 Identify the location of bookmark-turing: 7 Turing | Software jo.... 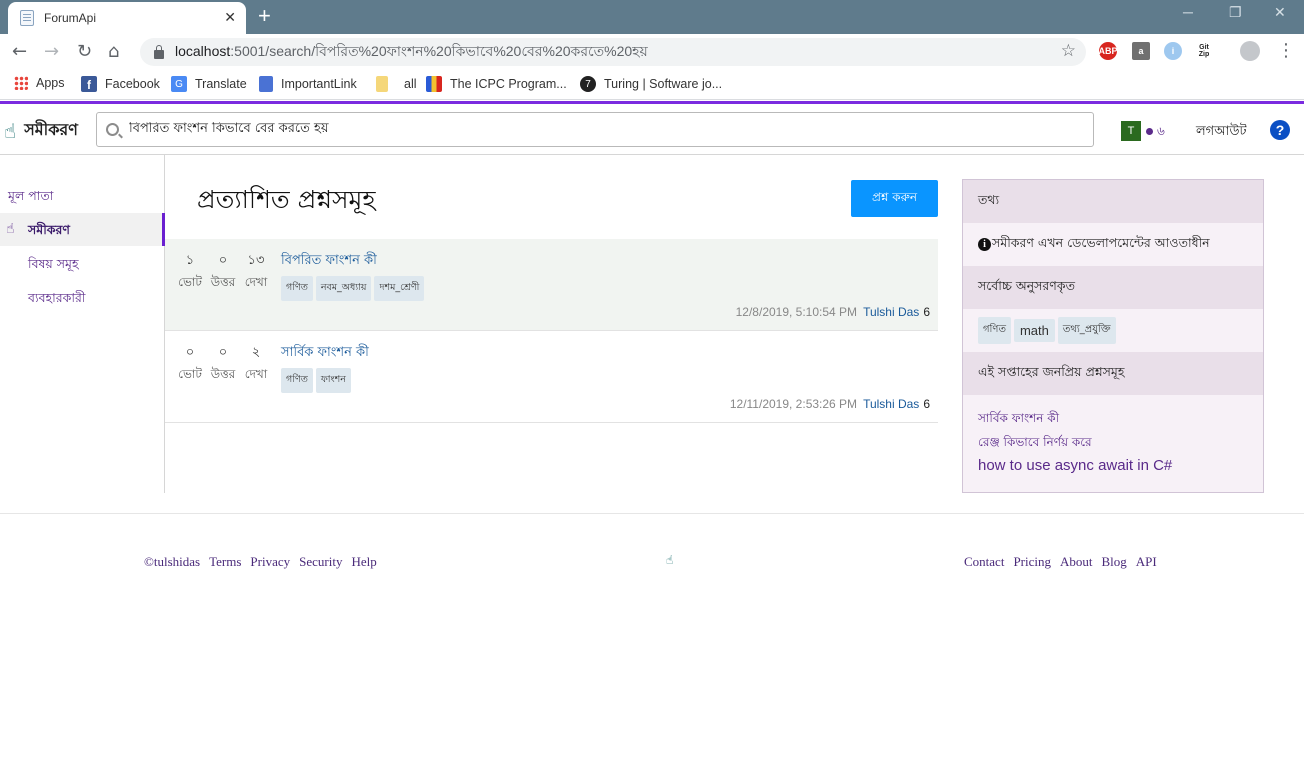
(651, 84).